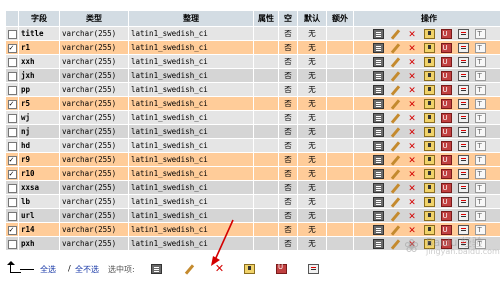 The width and height of the screenshot is (500, 282). I want to click on table-row: lb varchar(255) latin1_swedish_ci 否无 ✕, so click(253, 201).